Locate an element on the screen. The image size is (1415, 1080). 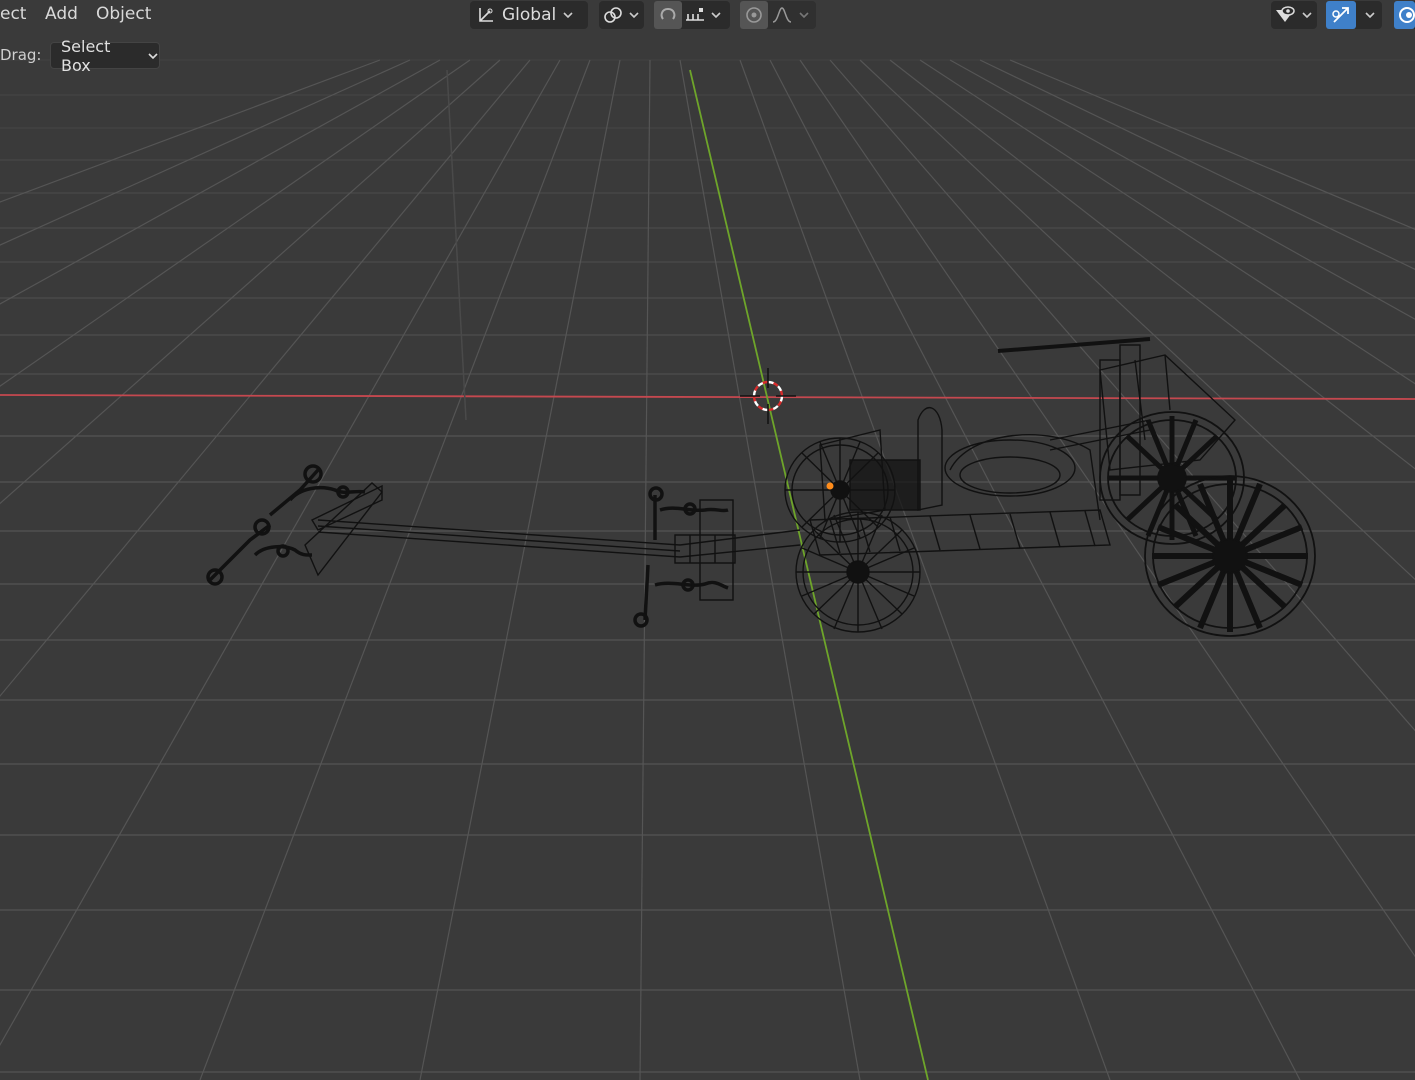
proportional-edit-icon is located at coordinates (754, 15).